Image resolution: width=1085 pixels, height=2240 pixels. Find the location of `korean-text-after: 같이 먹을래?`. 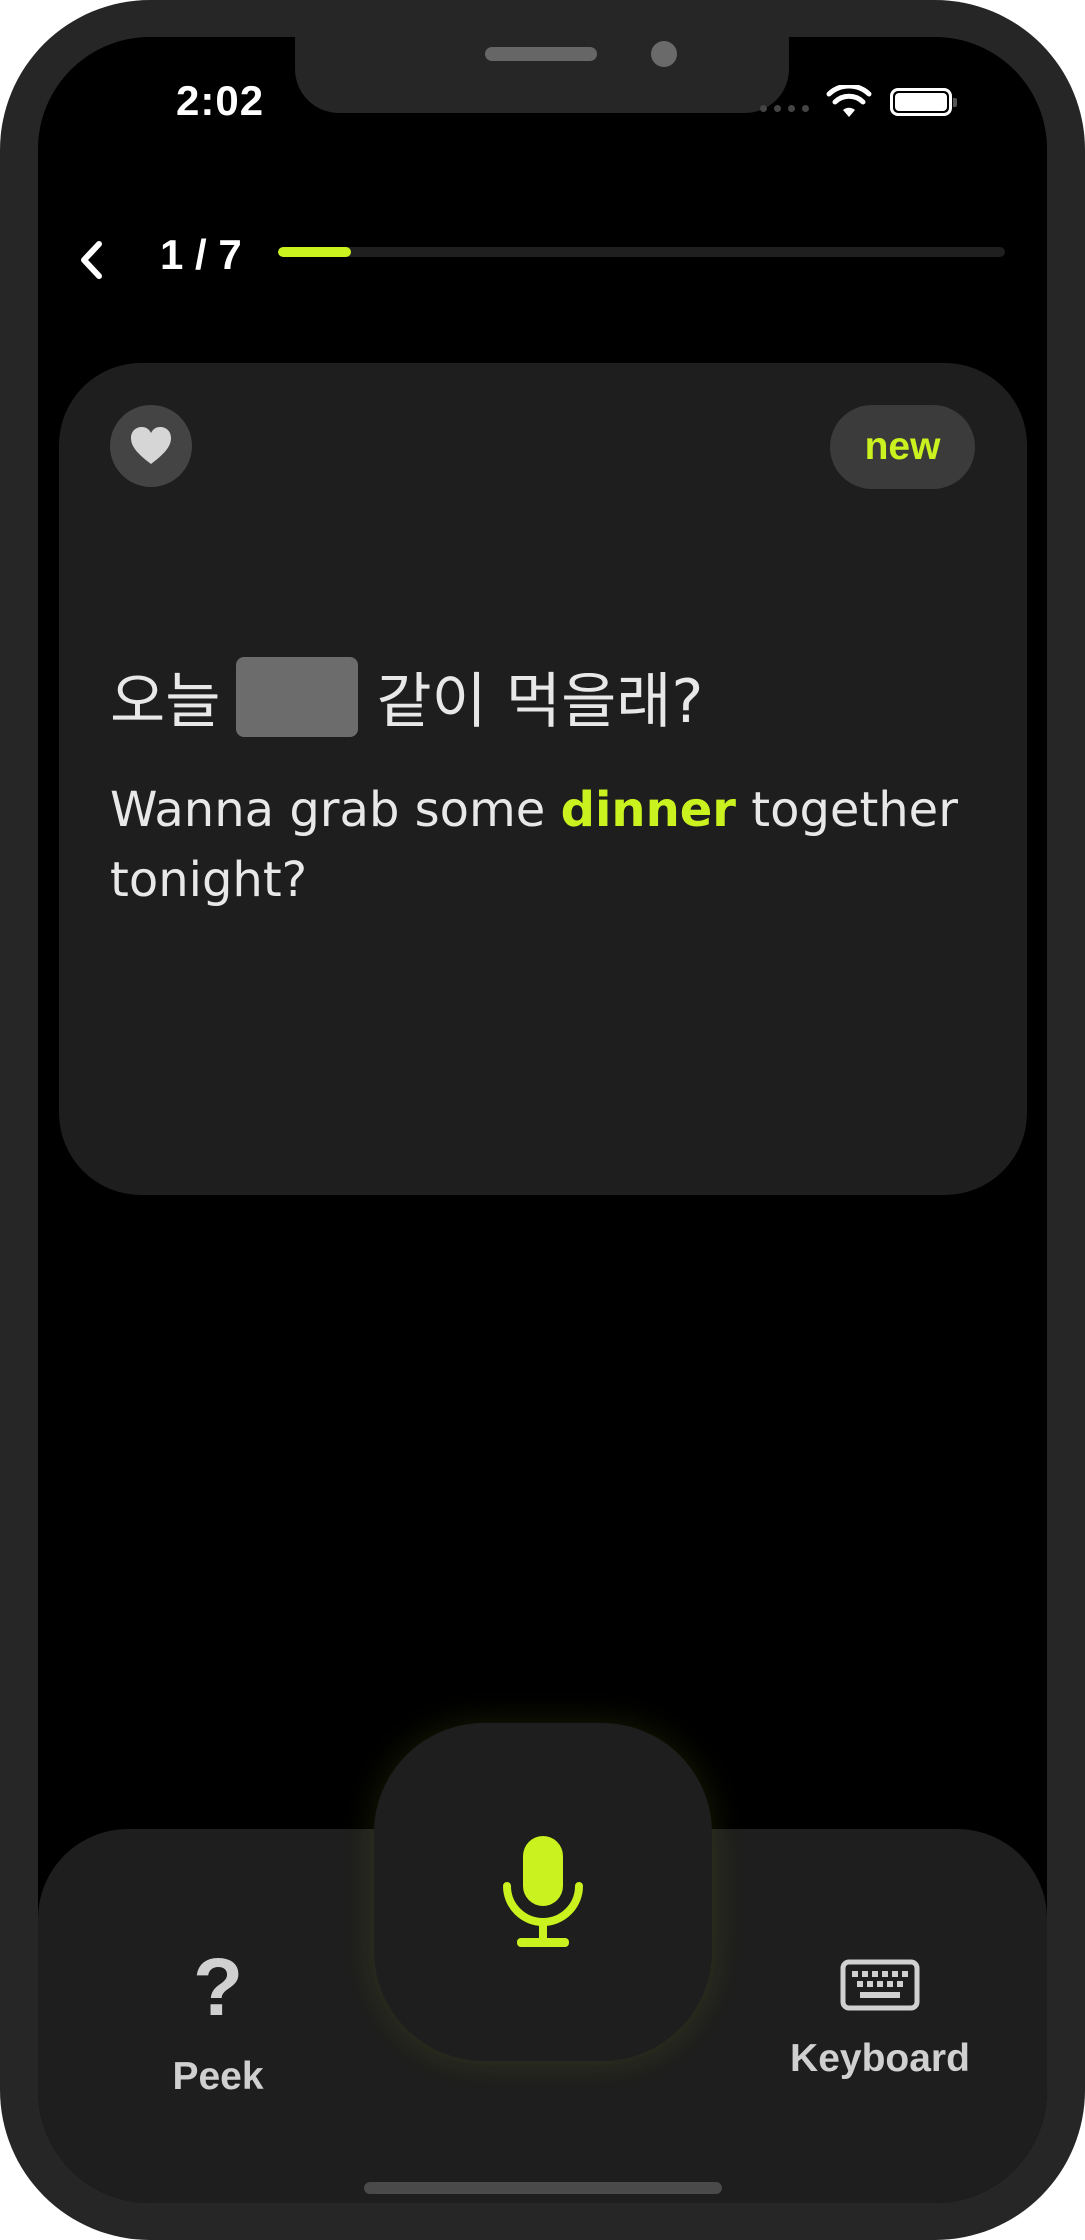

korean-text-after: 같이 먹을래? is located at coordinates (540, 702).